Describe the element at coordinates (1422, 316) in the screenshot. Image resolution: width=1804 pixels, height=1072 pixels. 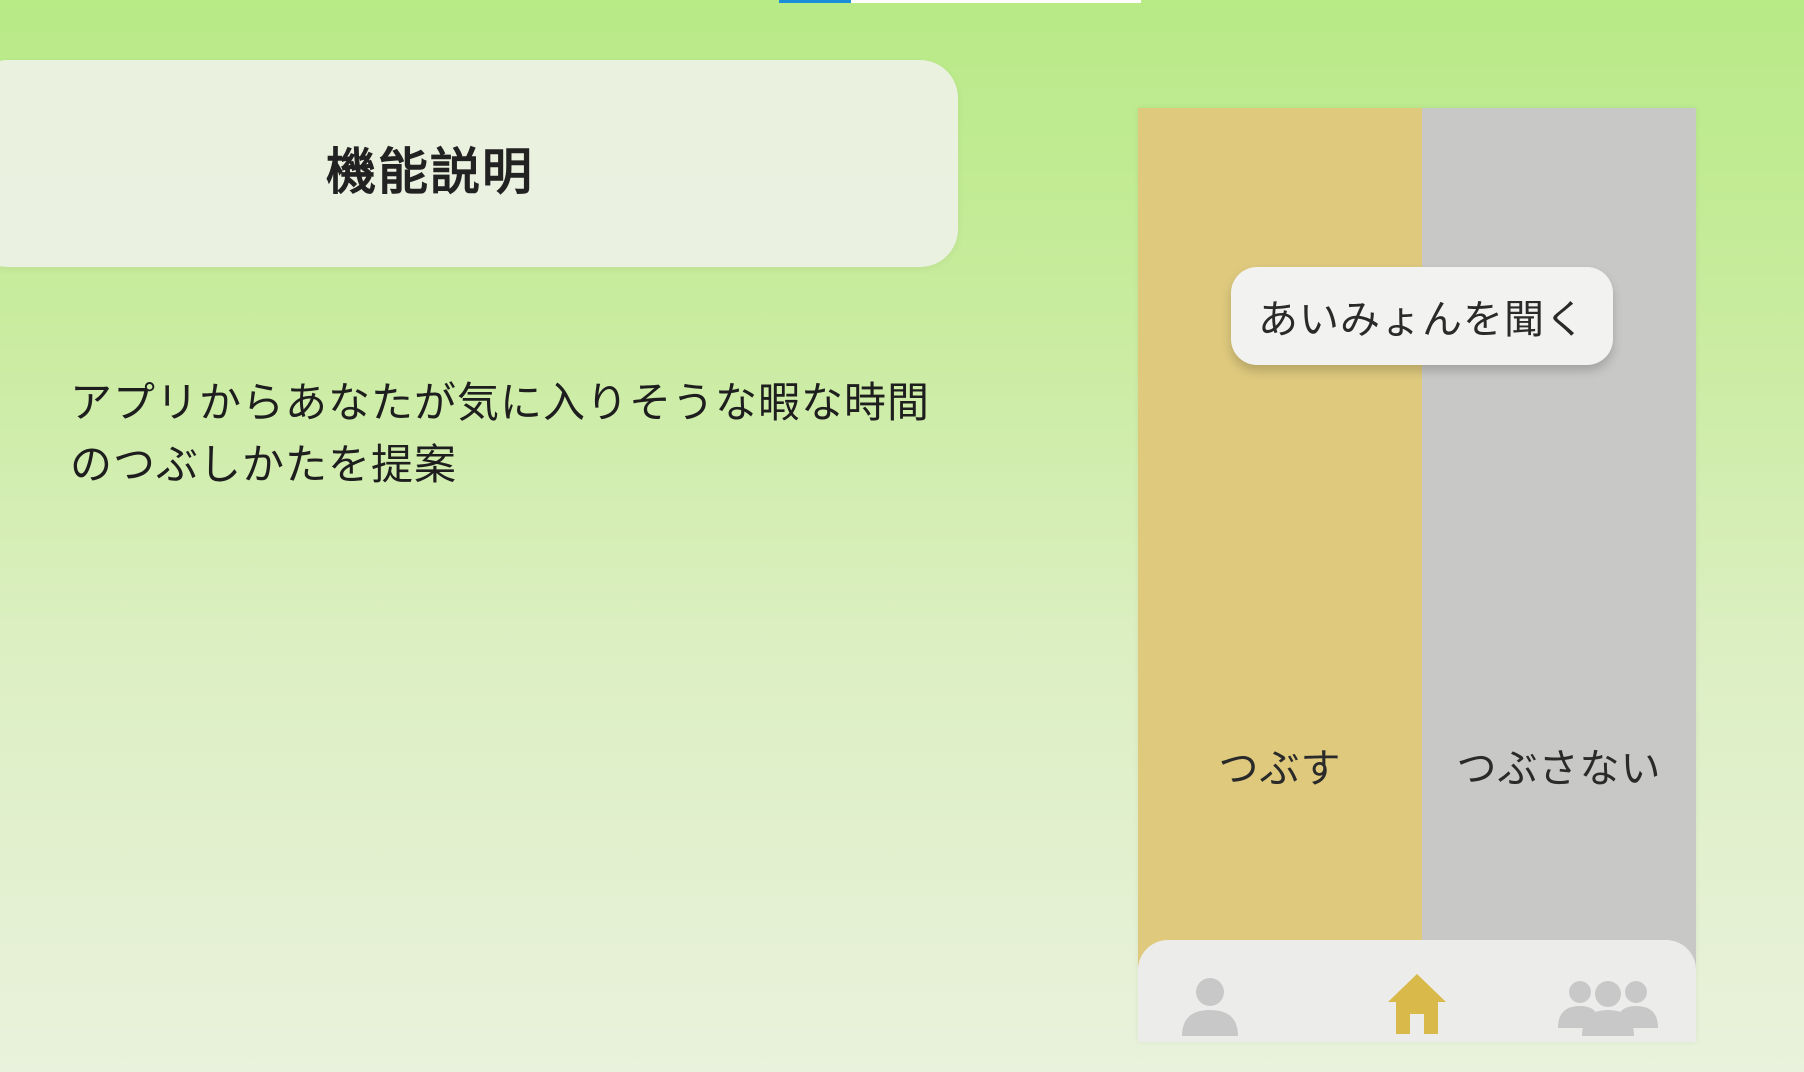
I see `suggestion-card: あいみょんを聞く` at that location.